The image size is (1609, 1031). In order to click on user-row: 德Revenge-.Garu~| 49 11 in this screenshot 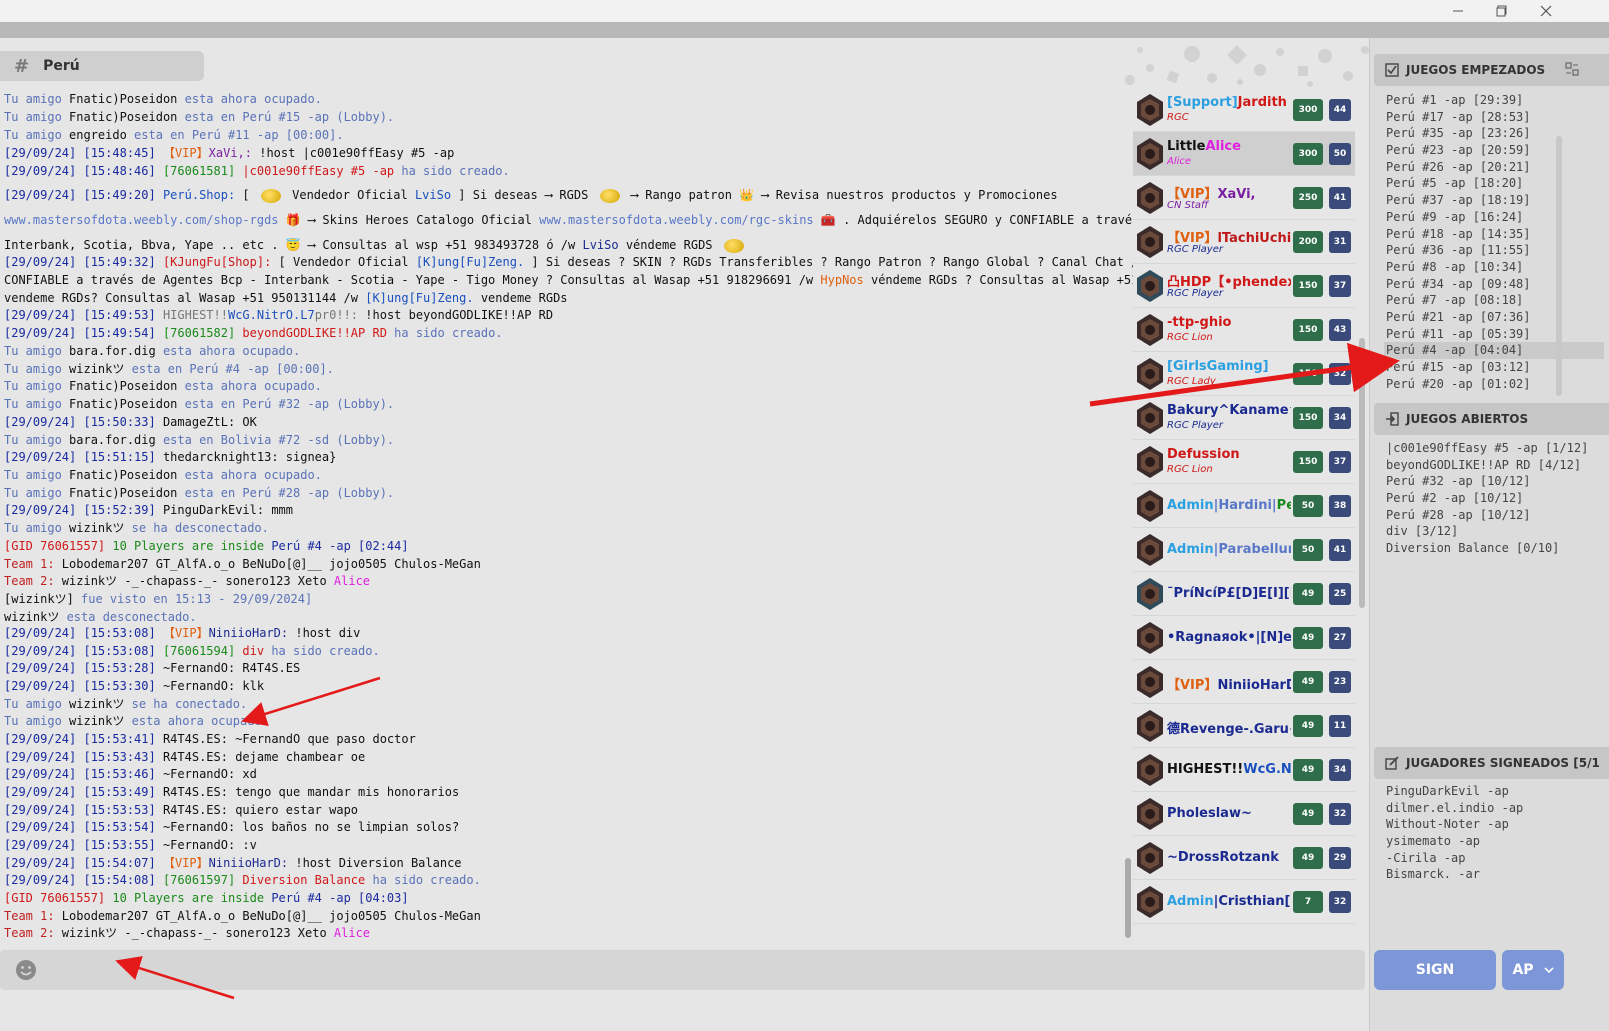, I will do `click(1244, 726)`.